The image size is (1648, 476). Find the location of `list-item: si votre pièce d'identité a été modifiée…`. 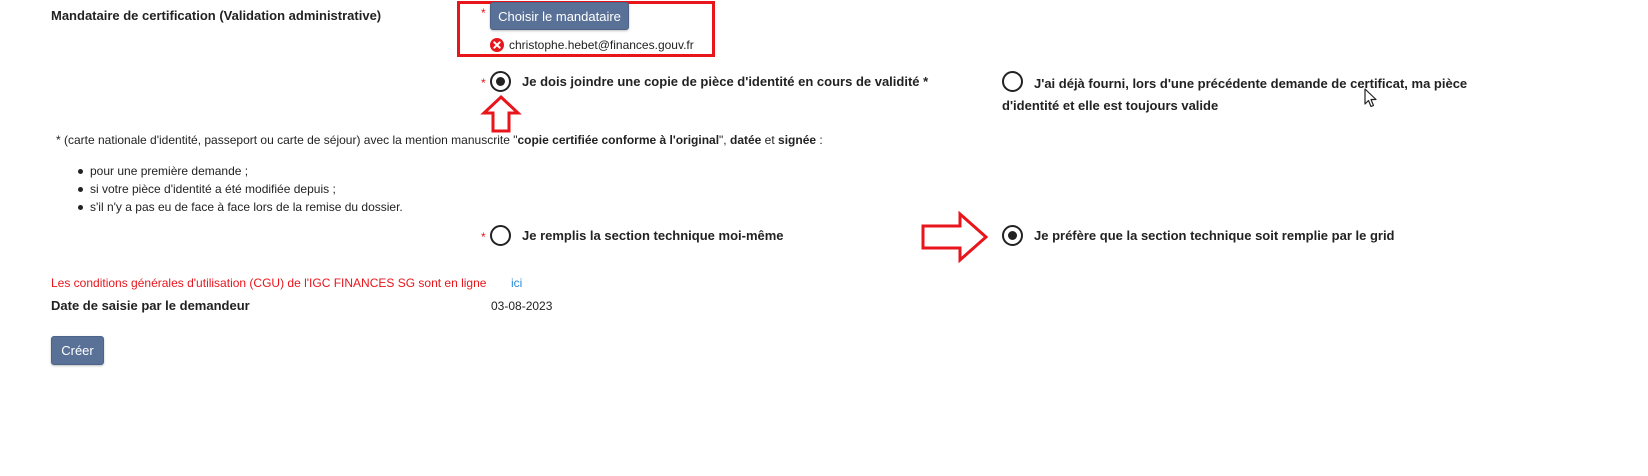

list-item: si votre pièce d'identité a été modifiée… is located at coordinates (240, 189).